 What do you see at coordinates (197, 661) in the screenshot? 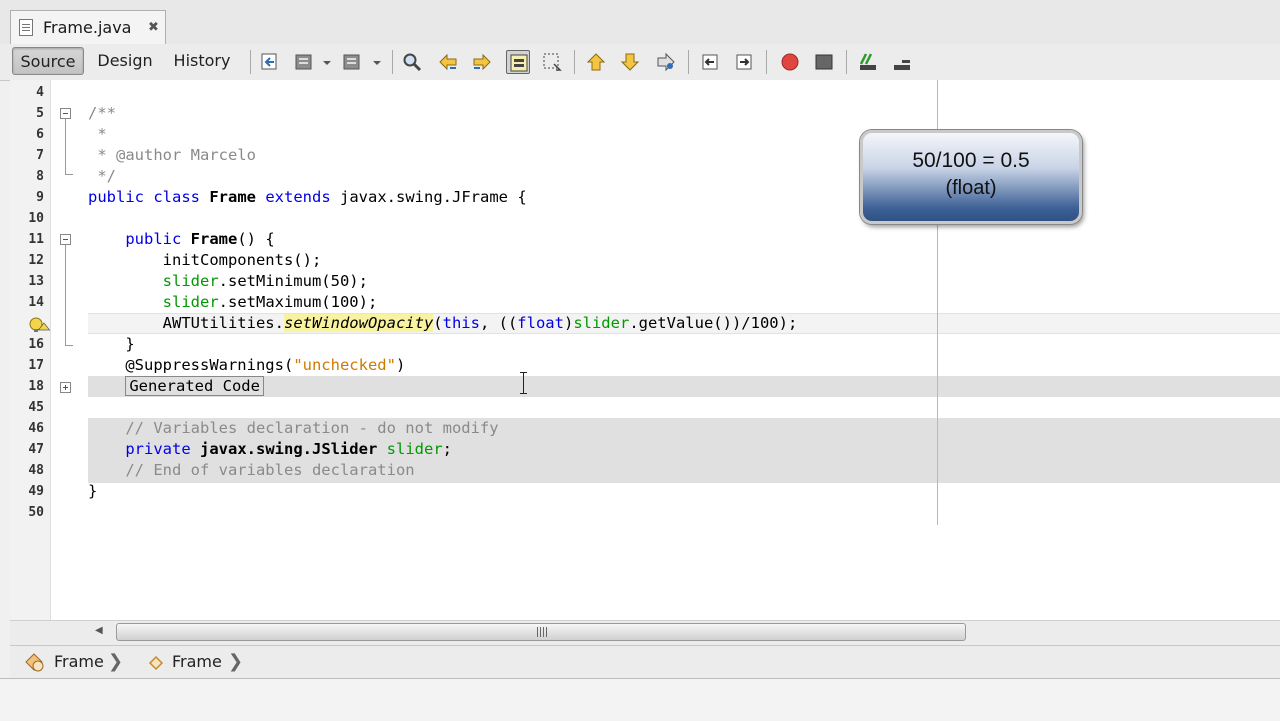
I see `breadcrumb-item-constructor: Frame` at bounding box center [197, 661].